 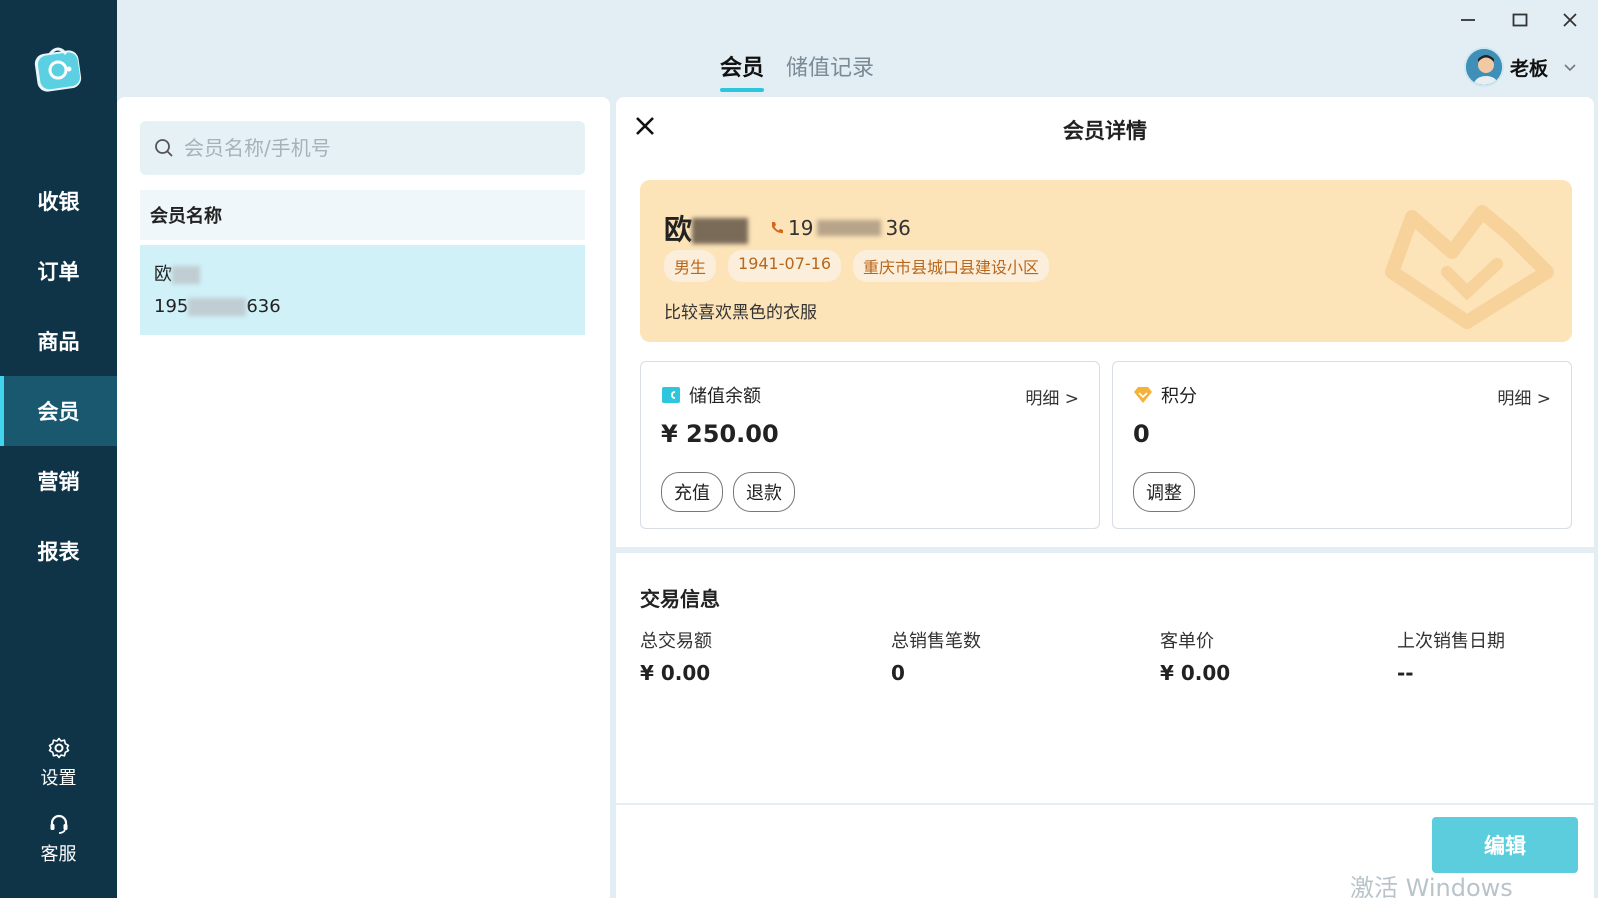 What do you see at coordinates (58, 763) in the screenshot?
I see `settings-button: 设置` at bounding box center [58, 763].